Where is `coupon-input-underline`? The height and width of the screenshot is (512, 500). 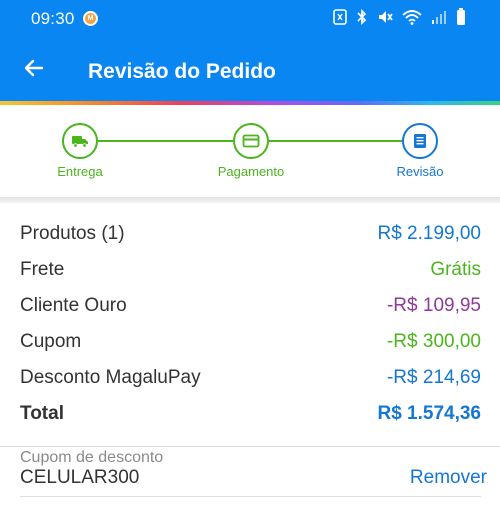 coupon-input-underline is located at coordinates (250, 496).